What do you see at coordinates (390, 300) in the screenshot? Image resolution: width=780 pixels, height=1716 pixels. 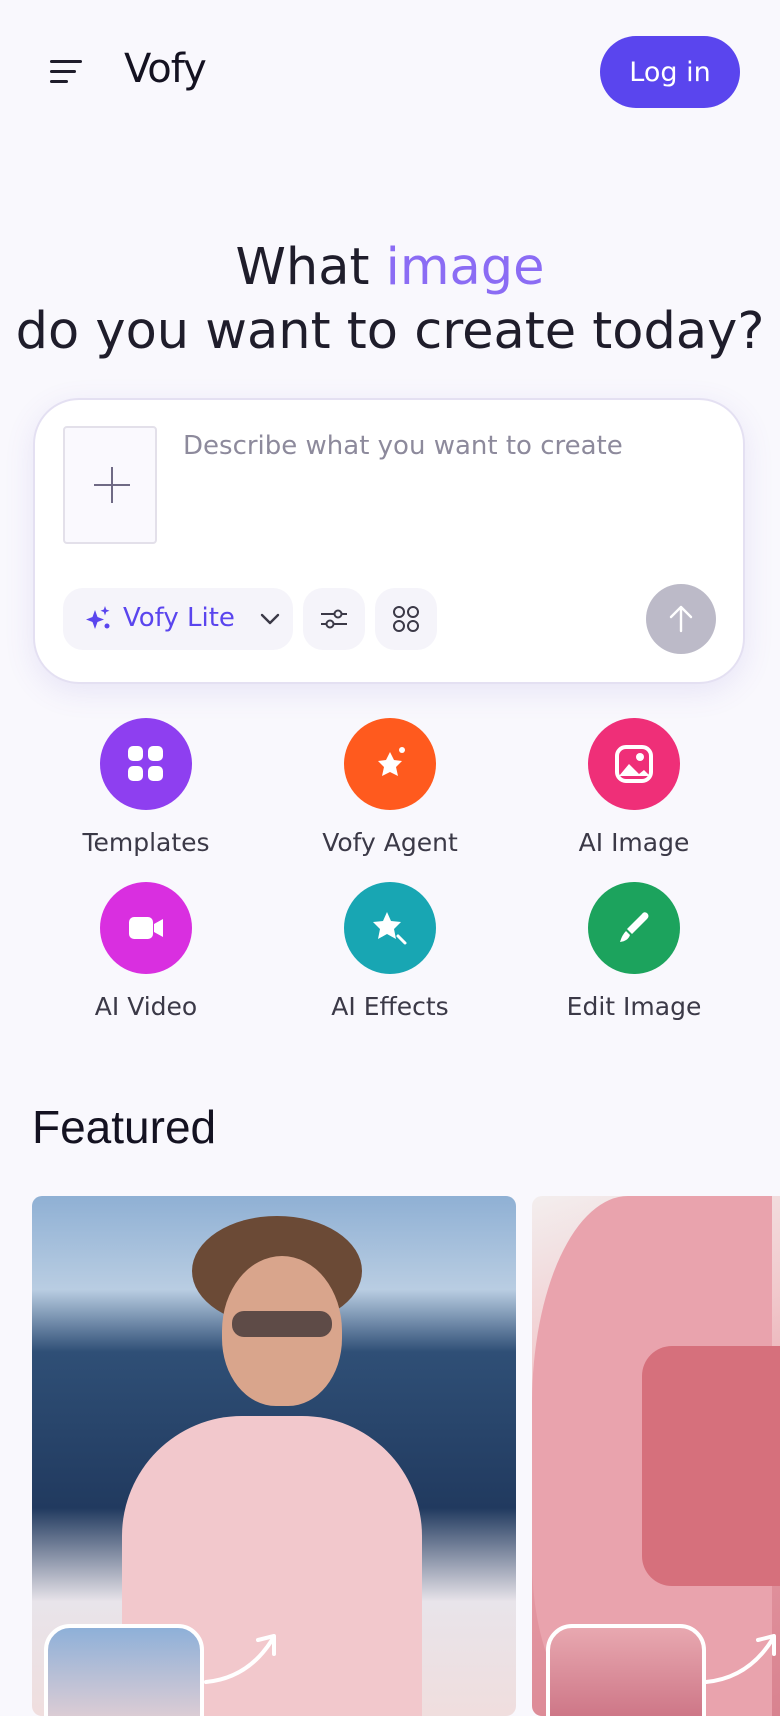 I see `page-title: What image do you want to create today?` at bounding box center [390, 300].